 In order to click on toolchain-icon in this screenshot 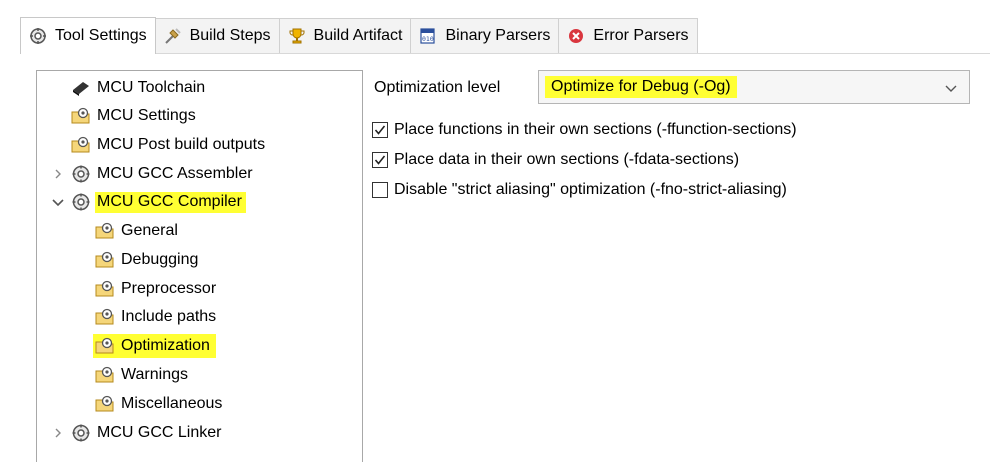, I will do `click(81, 88)`.